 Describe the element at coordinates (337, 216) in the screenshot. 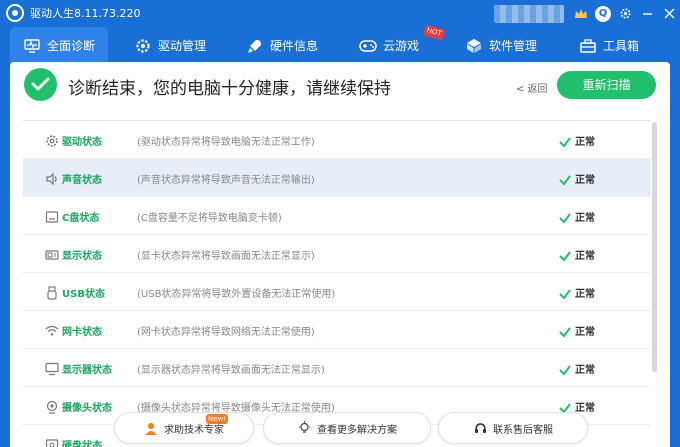

I see `list-item: C盘状态 (C盘容量不足将导致电脑变卡顿) 正常` at that location.